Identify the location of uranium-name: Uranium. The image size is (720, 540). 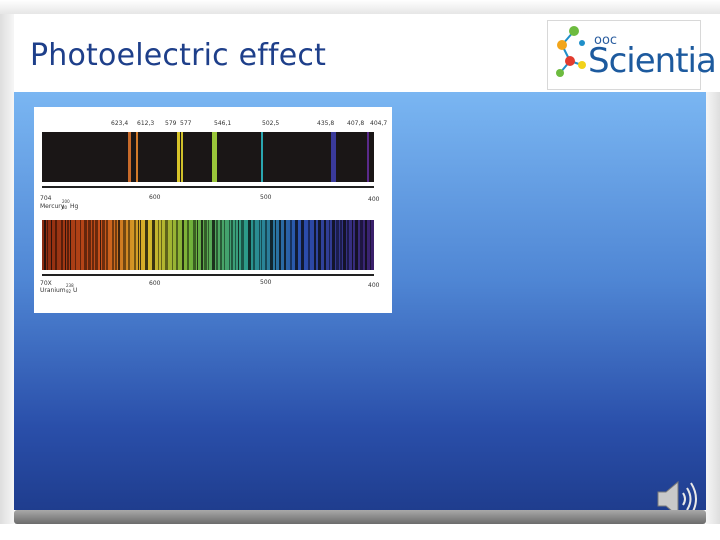
(53, 290).